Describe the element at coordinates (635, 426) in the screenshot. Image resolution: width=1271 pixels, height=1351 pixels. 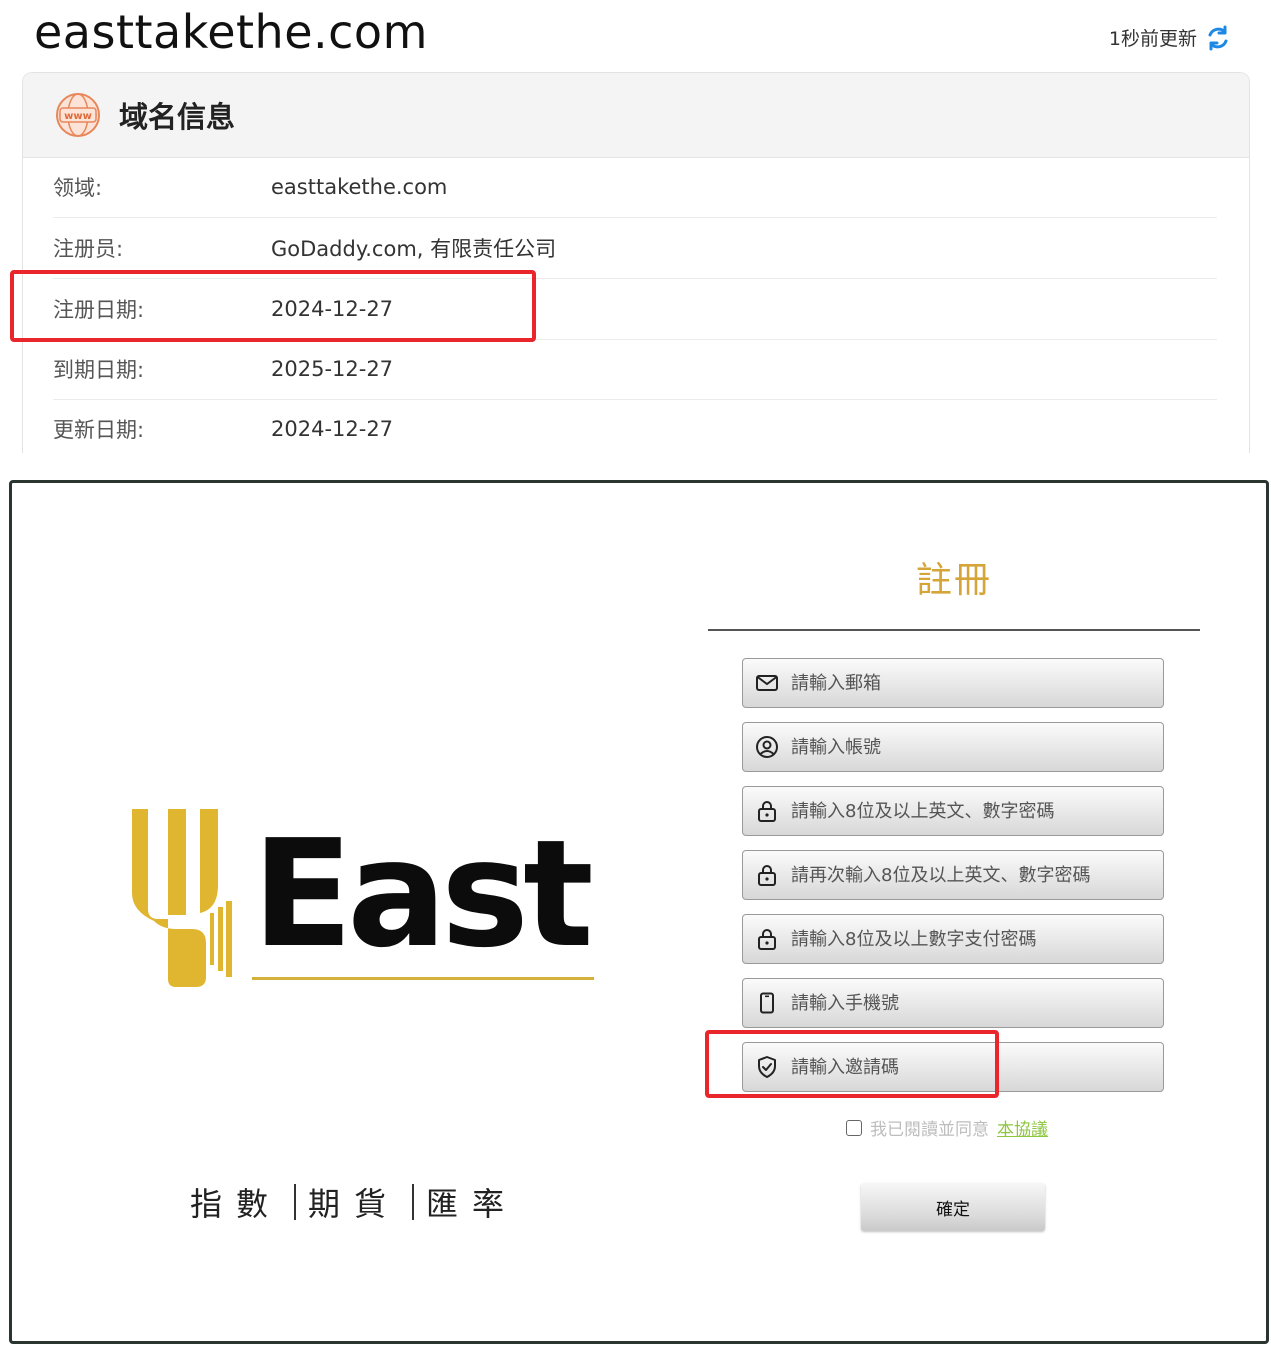
I see `info-row-updated-date: 更新日期: 2024-12-27` at that location.